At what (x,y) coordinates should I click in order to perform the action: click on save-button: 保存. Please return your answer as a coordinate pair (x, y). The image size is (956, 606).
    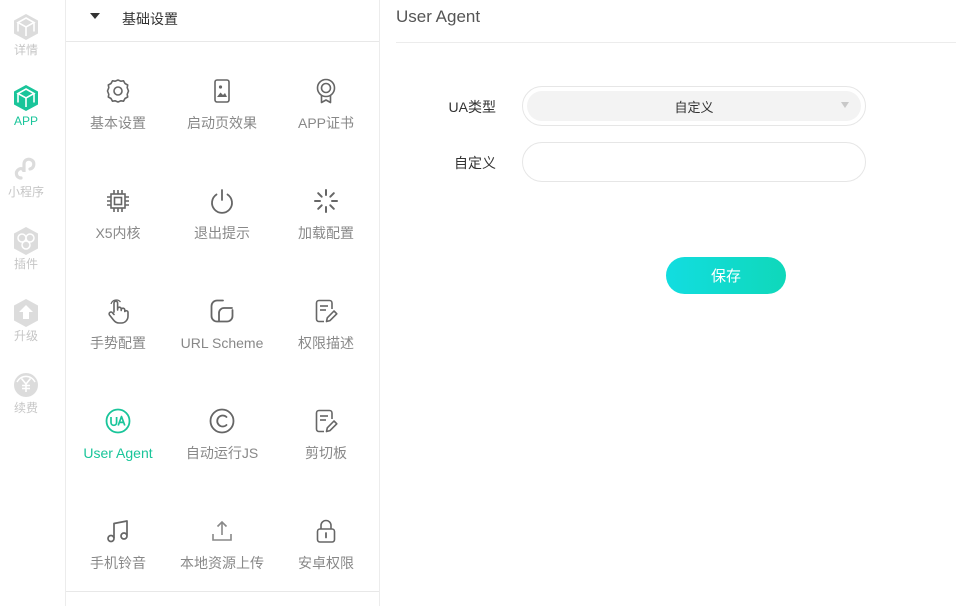
    Looking at the image, I should click on (726, 275).